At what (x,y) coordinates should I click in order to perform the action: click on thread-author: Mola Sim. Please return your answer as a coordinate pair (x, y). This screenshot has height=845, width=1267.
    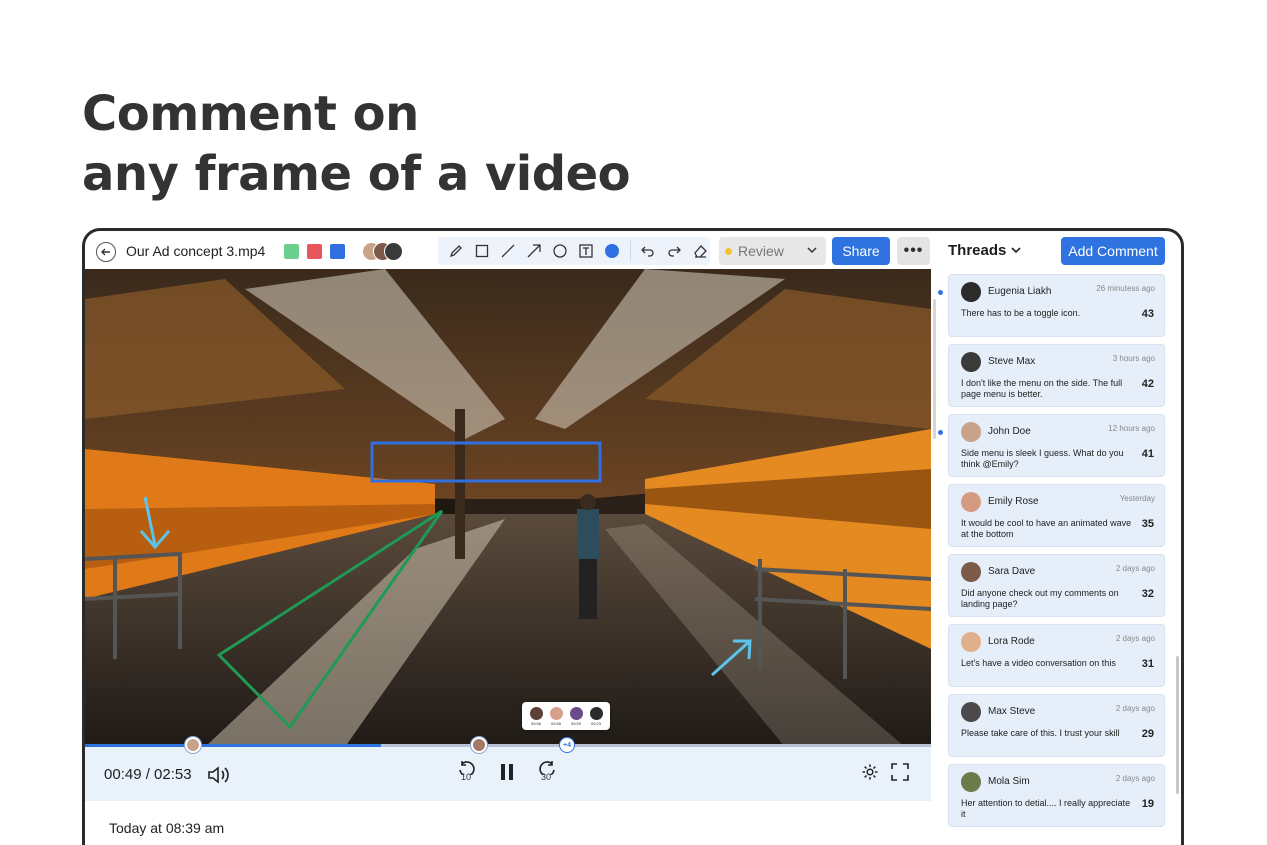
    Looking at the image, I should click on (1009, 781).